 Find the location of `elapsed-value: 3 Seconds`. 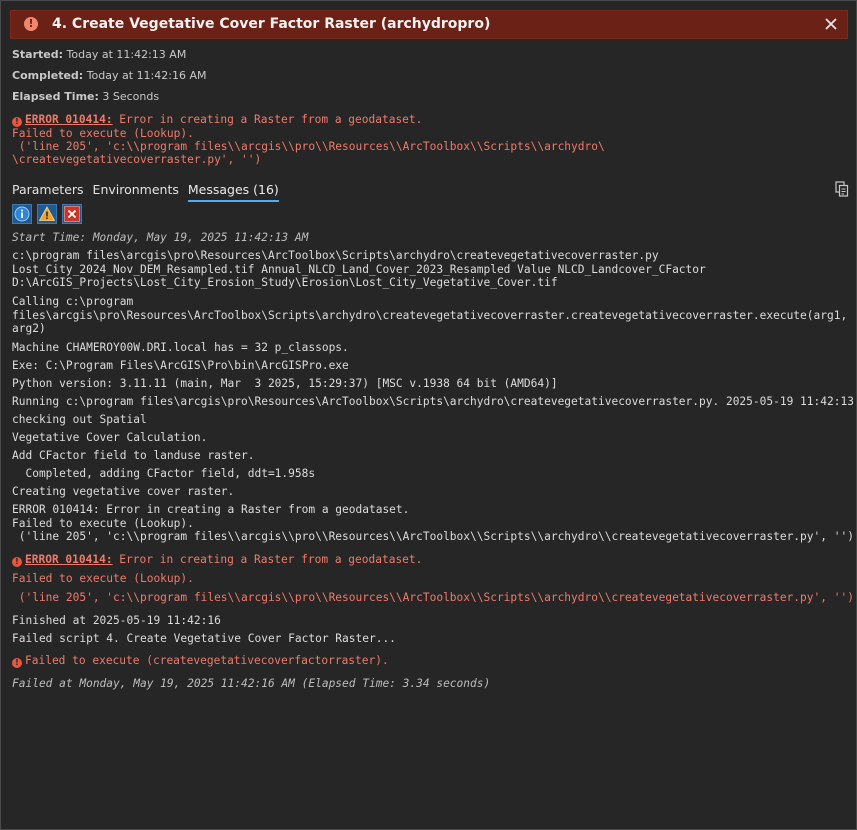

elapsed-value: 3 Seconds is located at coordinates (131, 96).